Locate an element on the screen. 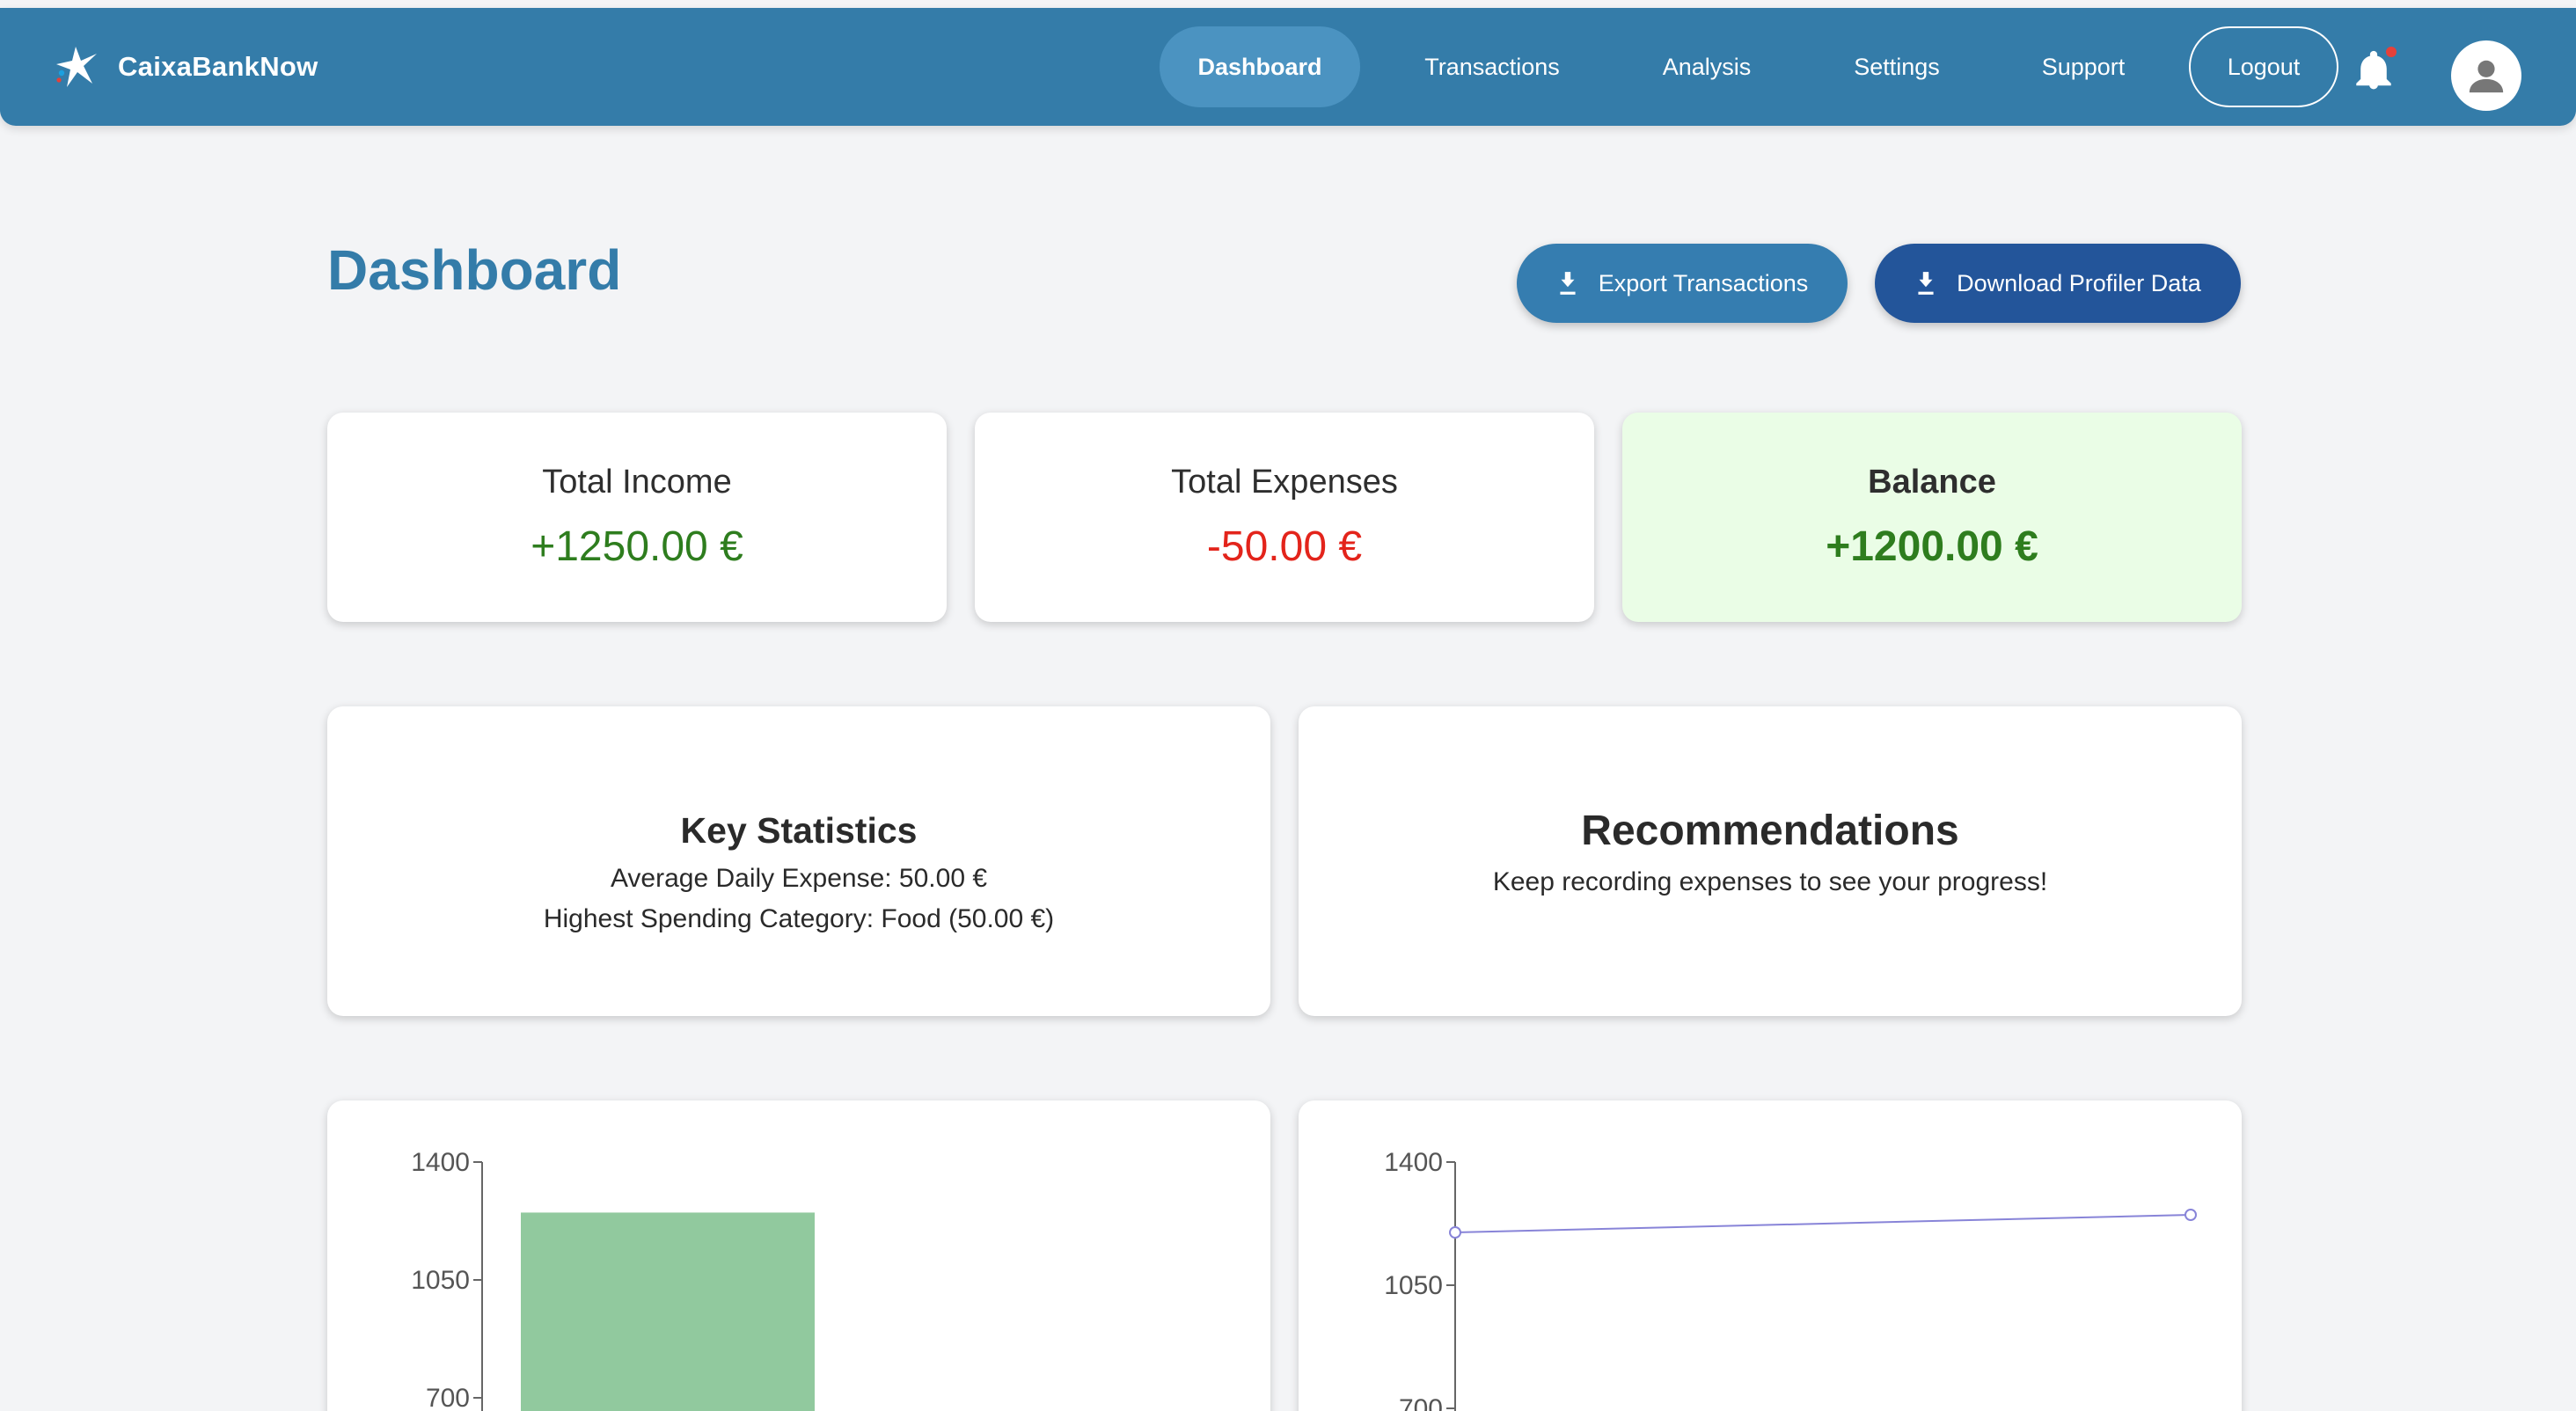  logout-button: Logout is located at coordinates (2263, 67).